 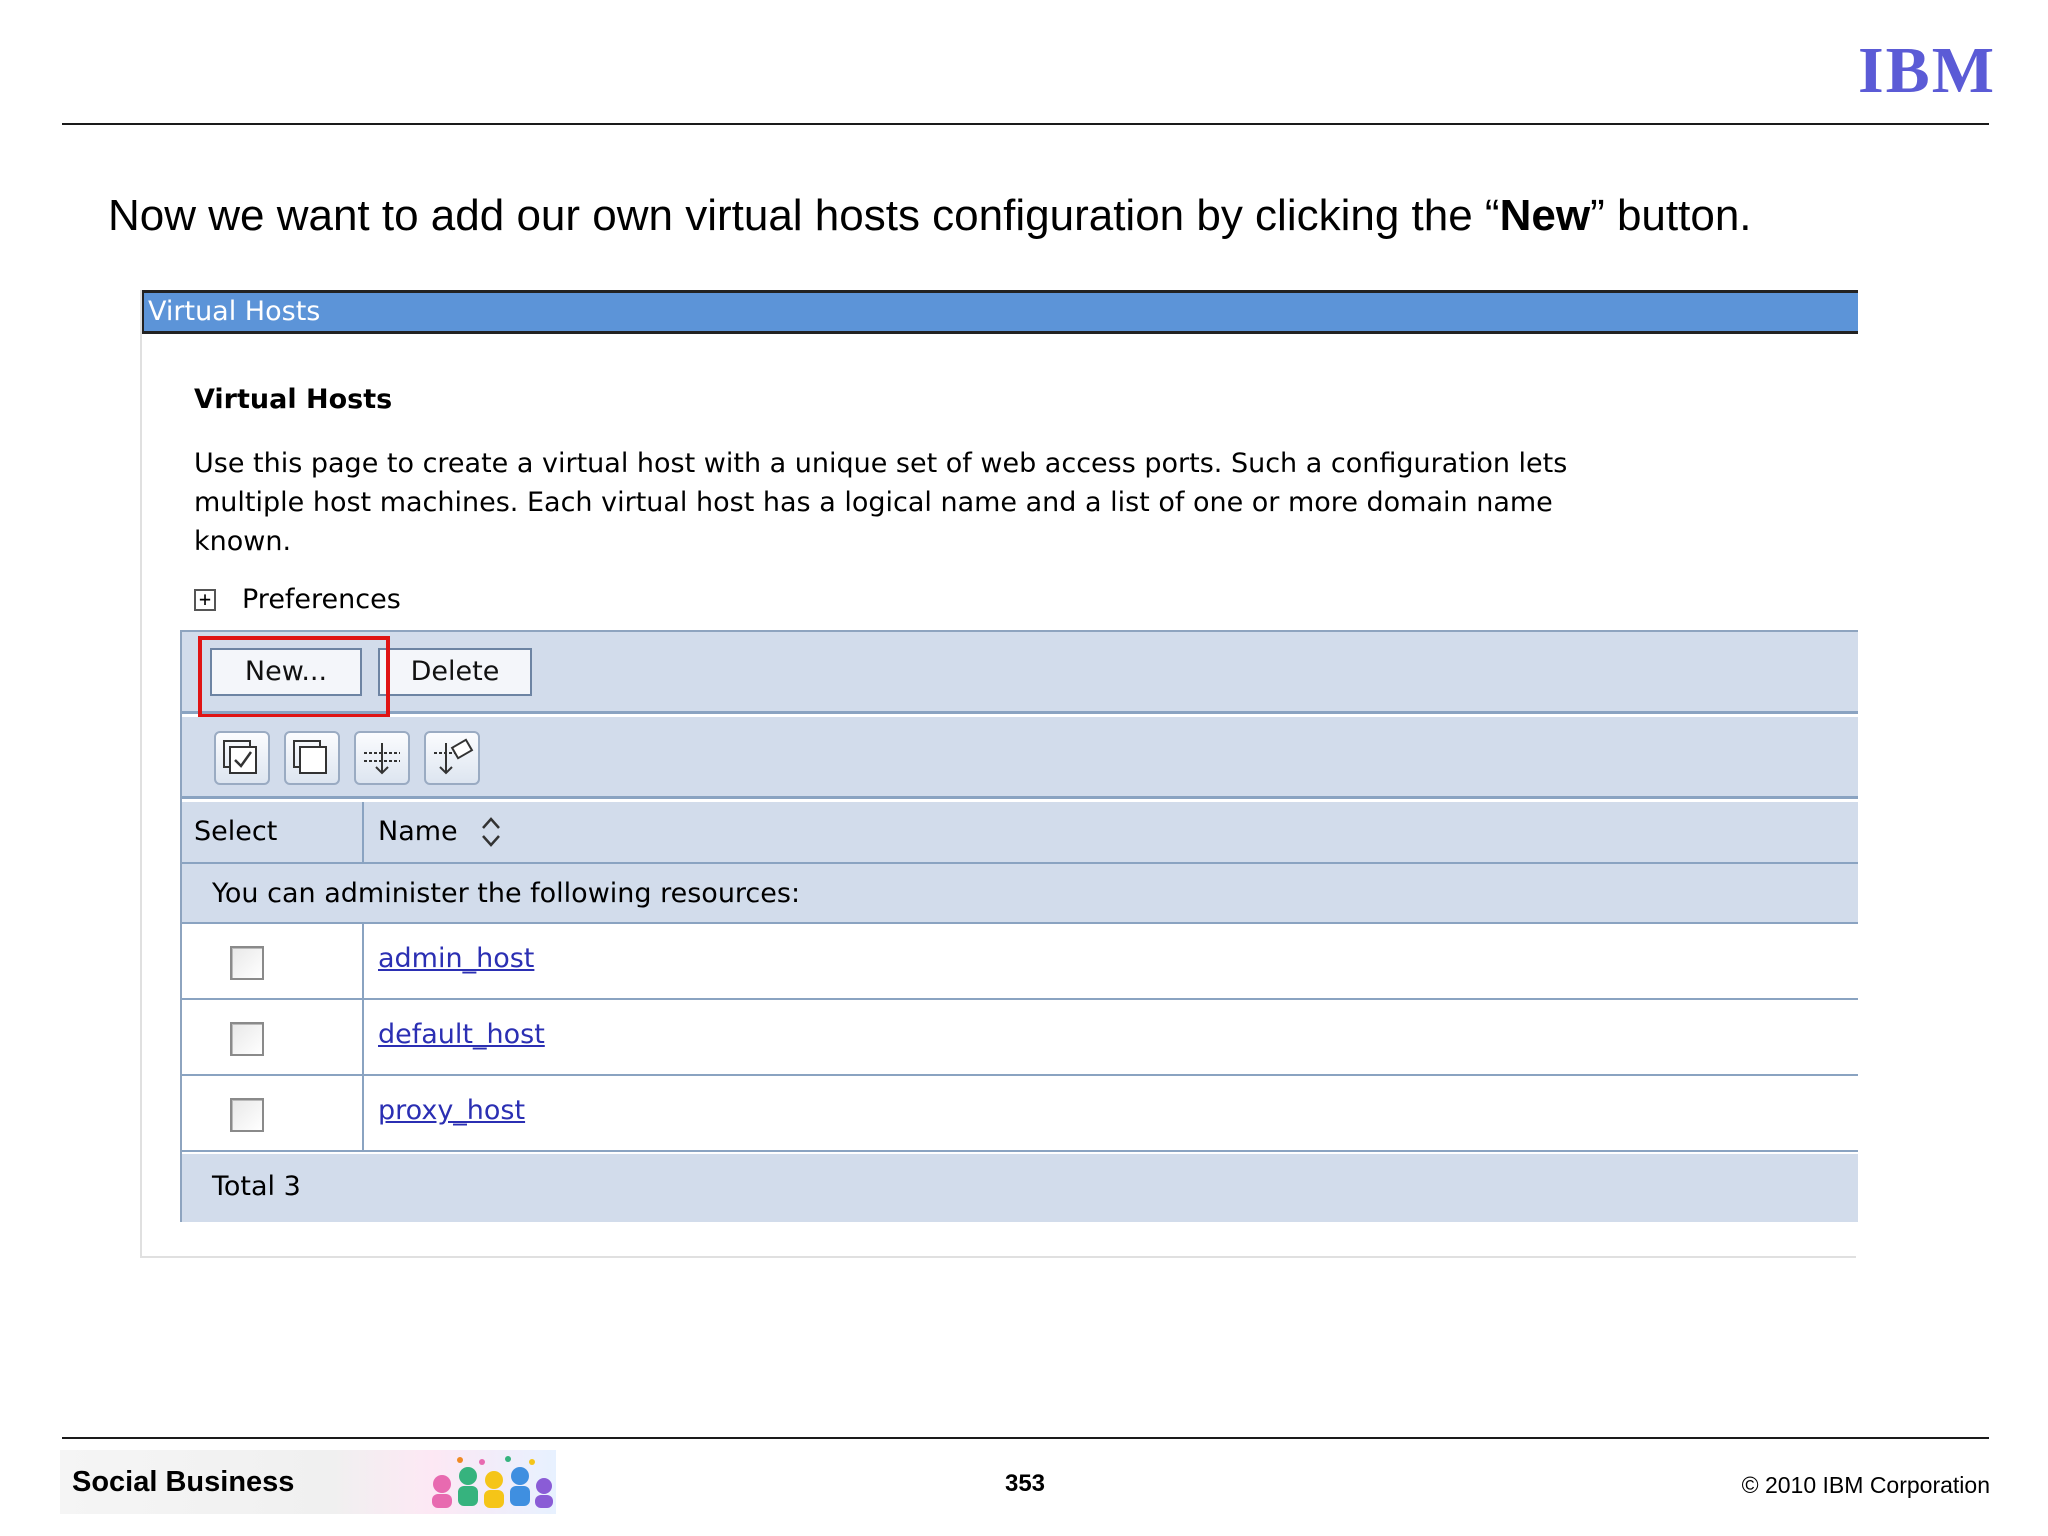 What do you see at coordinates (293, 399) in the screenshot?
I see `section-title: Virtual Hosts` at bounding box center [293, 399].